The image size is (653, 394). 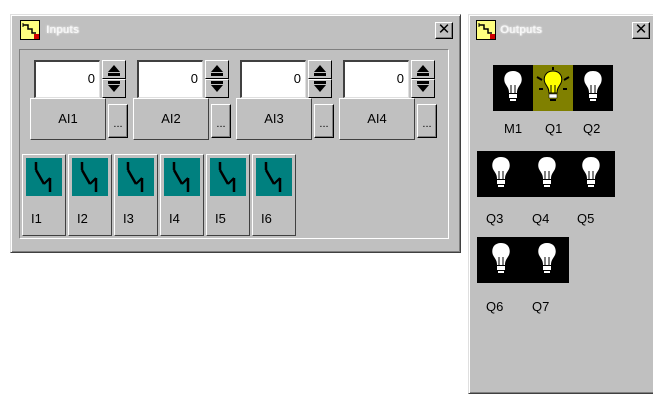 I want to click on ai2-increment-button, so click(x=217, y=69).